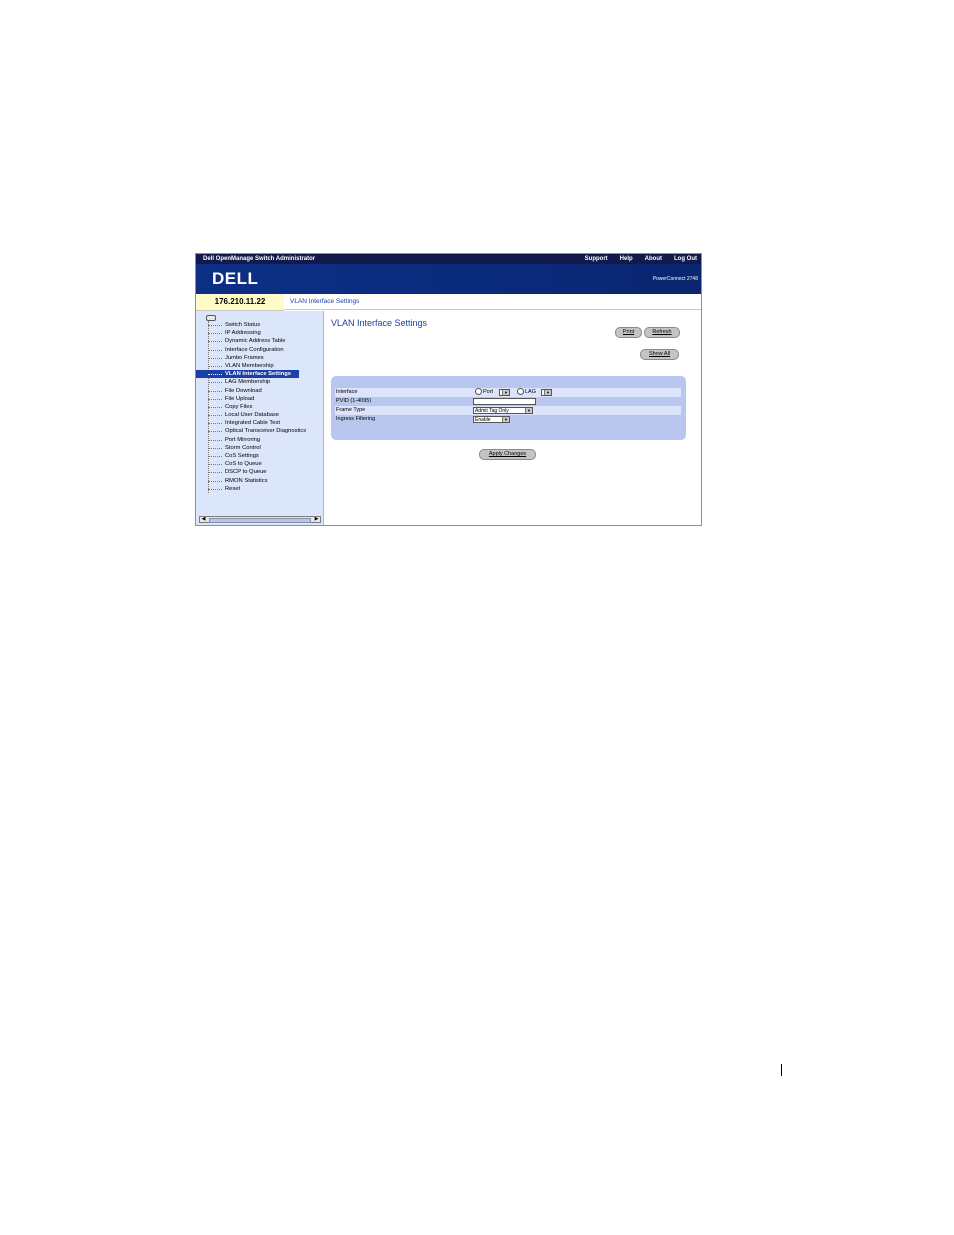  What do you see at coordinates (478, 392) in the screenshot?
I see `port-radio` at bounding box center [478, 392].